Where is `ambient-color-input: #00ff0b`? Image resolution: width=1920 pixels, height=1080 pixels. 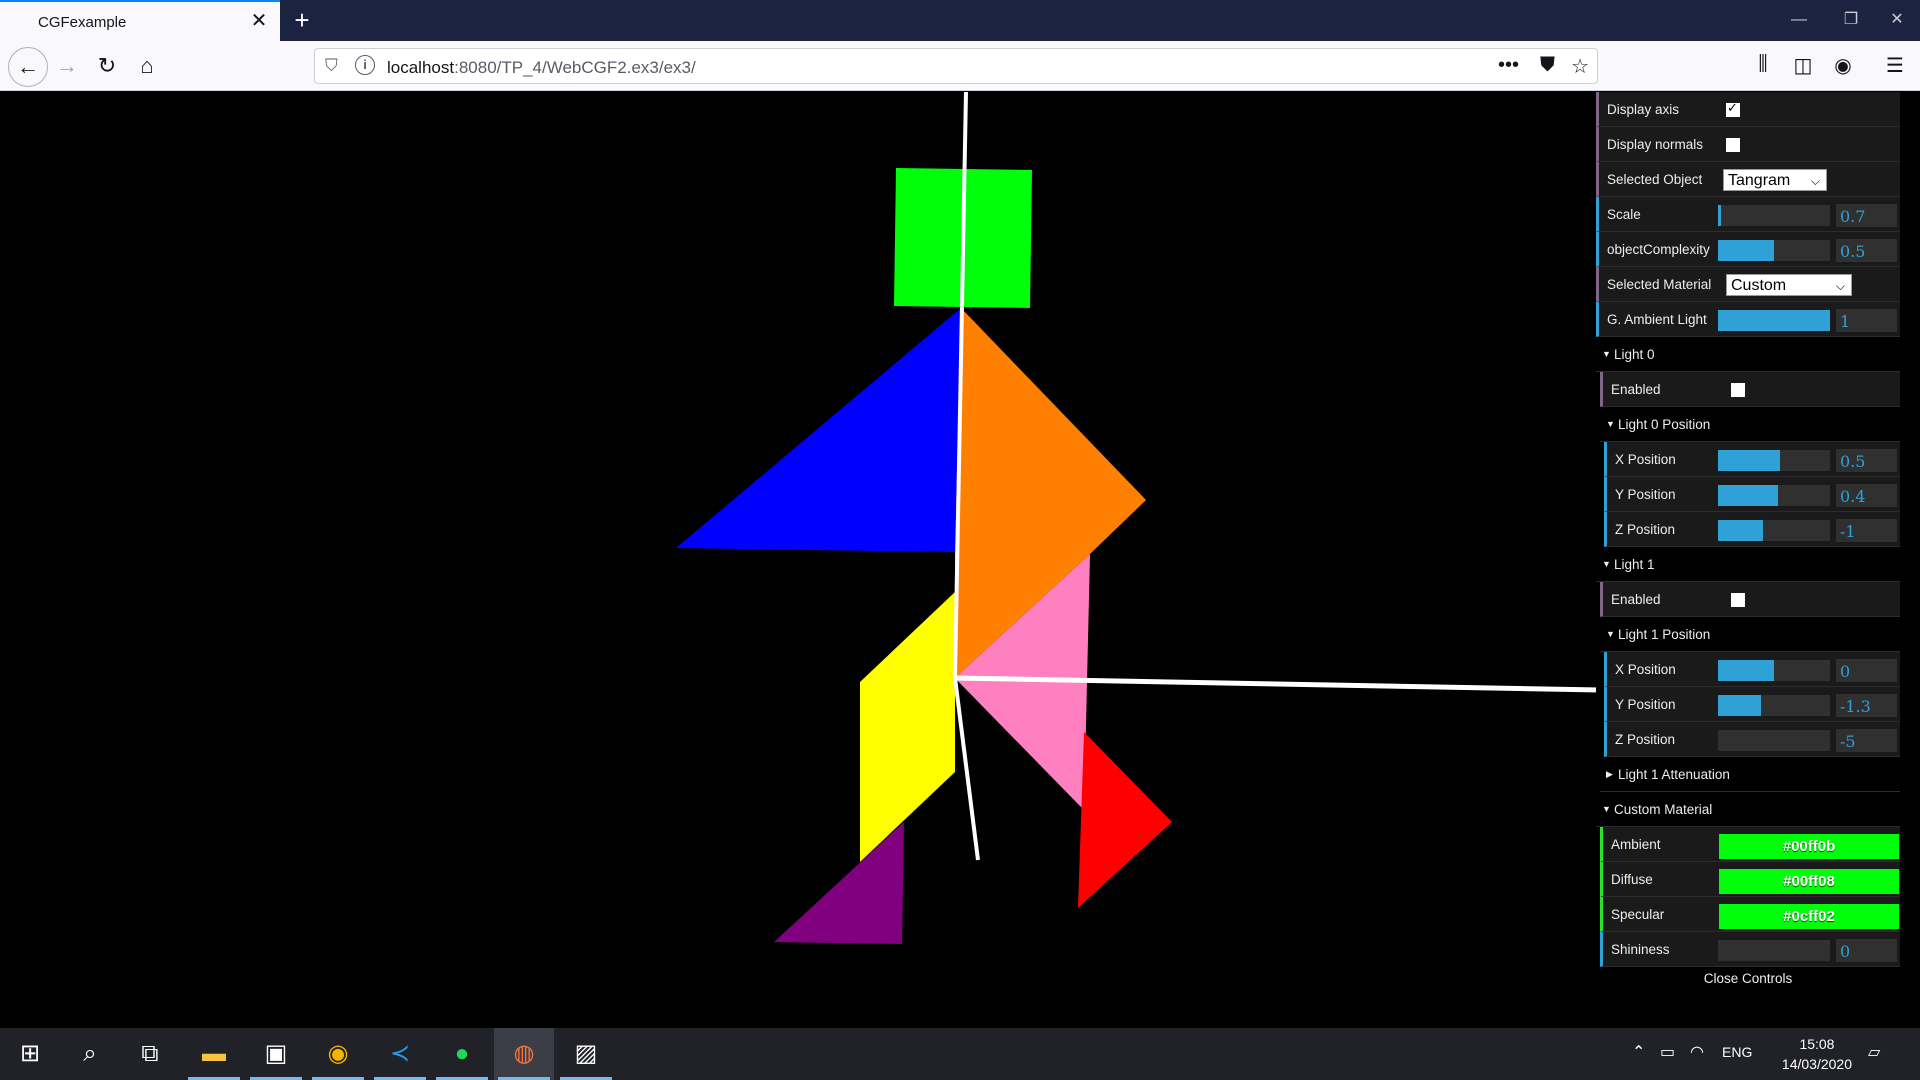
ambient-color-input: #00ff0b is located at coordinates (1809, 846).